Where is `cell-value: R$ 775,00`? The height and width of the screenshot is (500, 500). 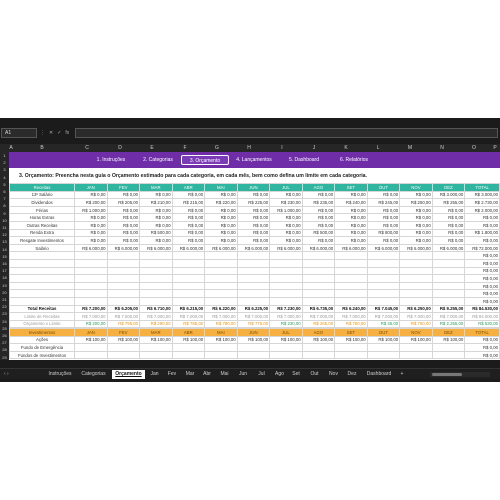 cell-value: R$ 775,00 is located at coordinates (253, 324).